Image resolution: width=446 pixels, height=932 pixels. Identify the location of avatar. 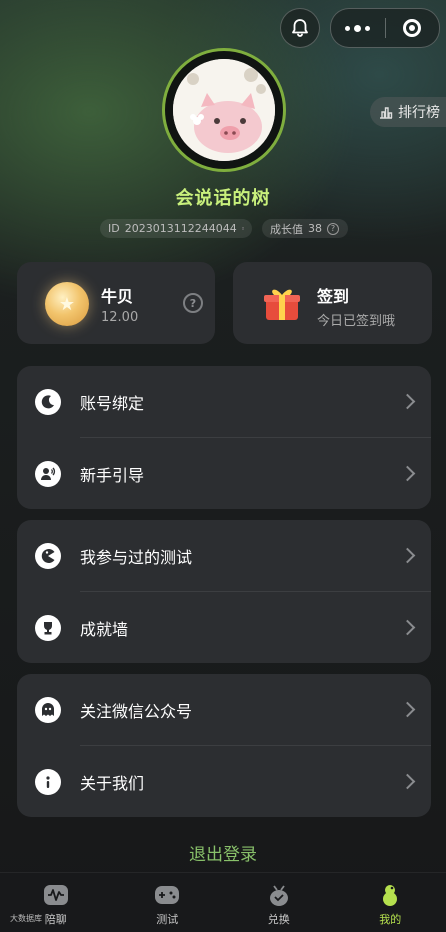
(224, 110).